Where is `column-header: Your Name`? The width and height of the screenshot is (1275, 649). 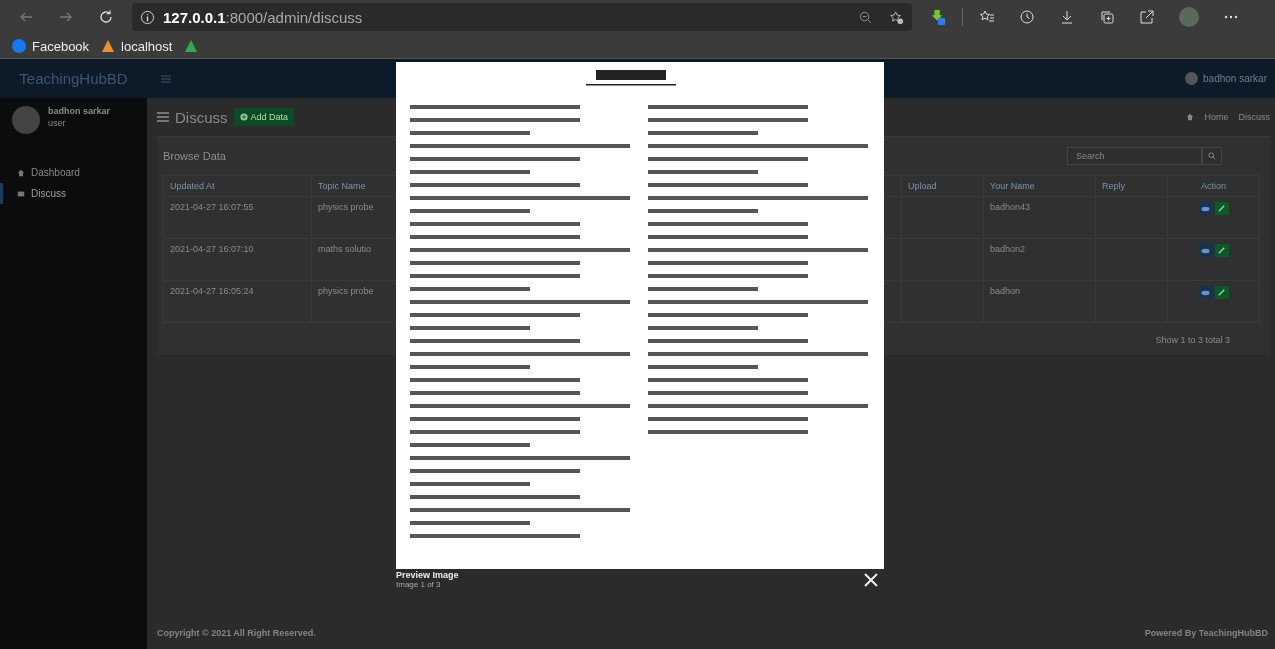 column-header: Your Name is located at coordinates (1040, 186).